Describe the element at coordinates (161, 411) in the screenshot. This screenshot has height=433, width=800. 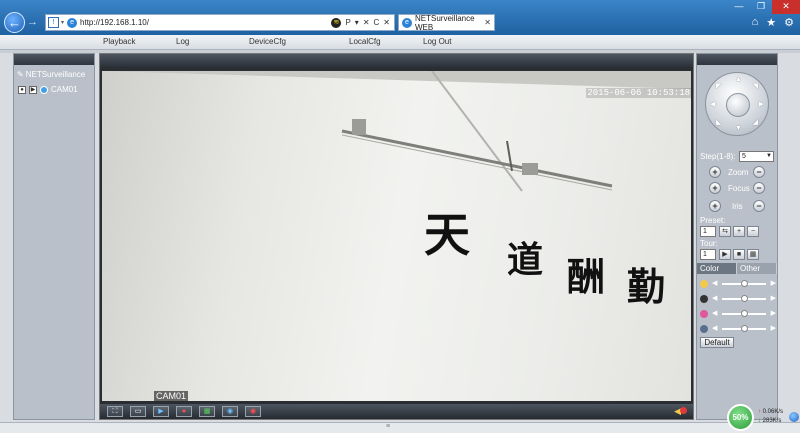
I see `open-all-button: ▶` at that location.